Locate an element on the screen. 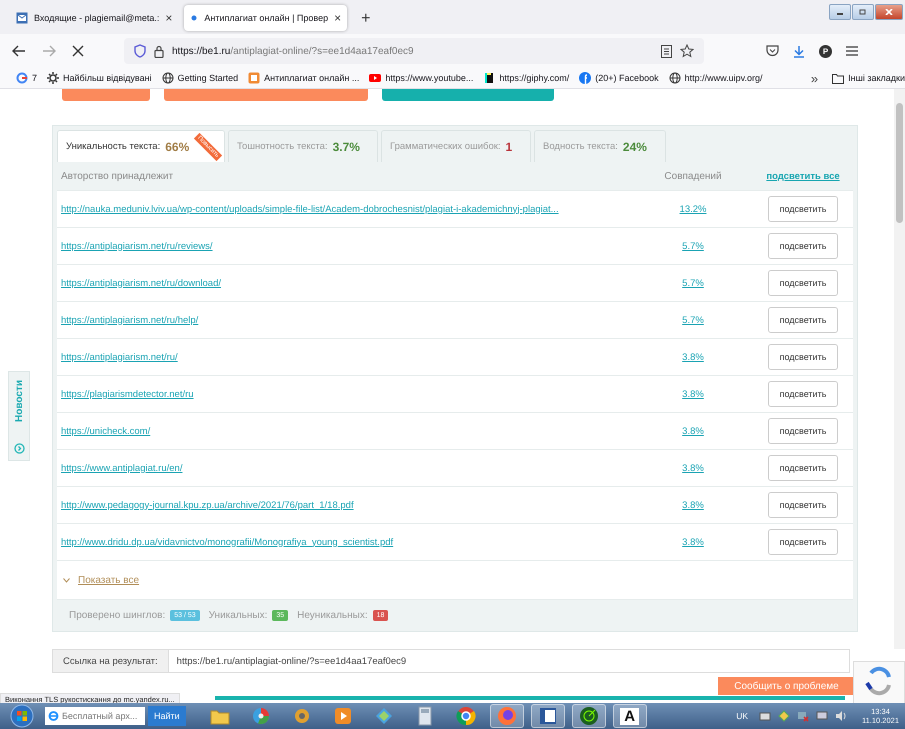 Image resolution: width=905 pixels, height=729 pixels. show-all-link: Показать все is located at coordinates (109, 580).